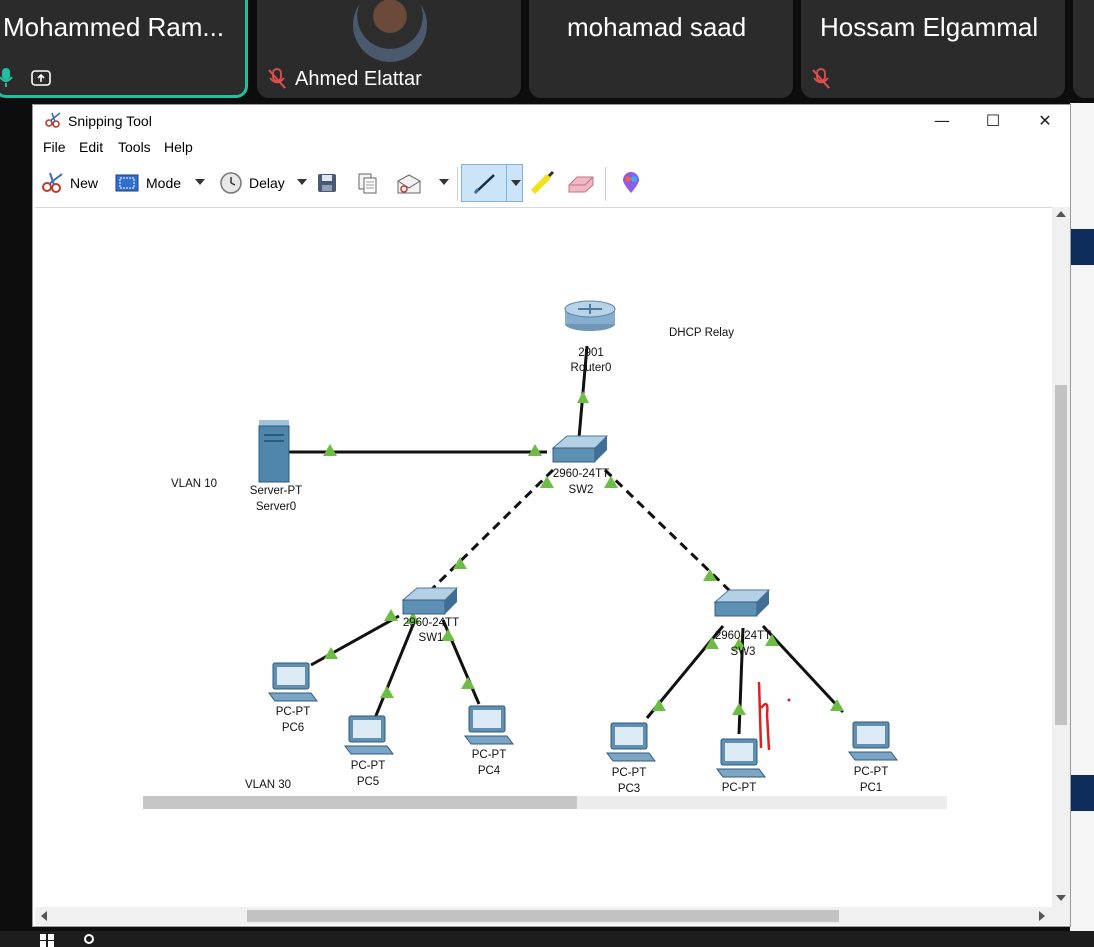  What do you see at coordinates (134, 147) in the screenshot?
I see `menu-tools: Tools` at bounding box center [134, 147].